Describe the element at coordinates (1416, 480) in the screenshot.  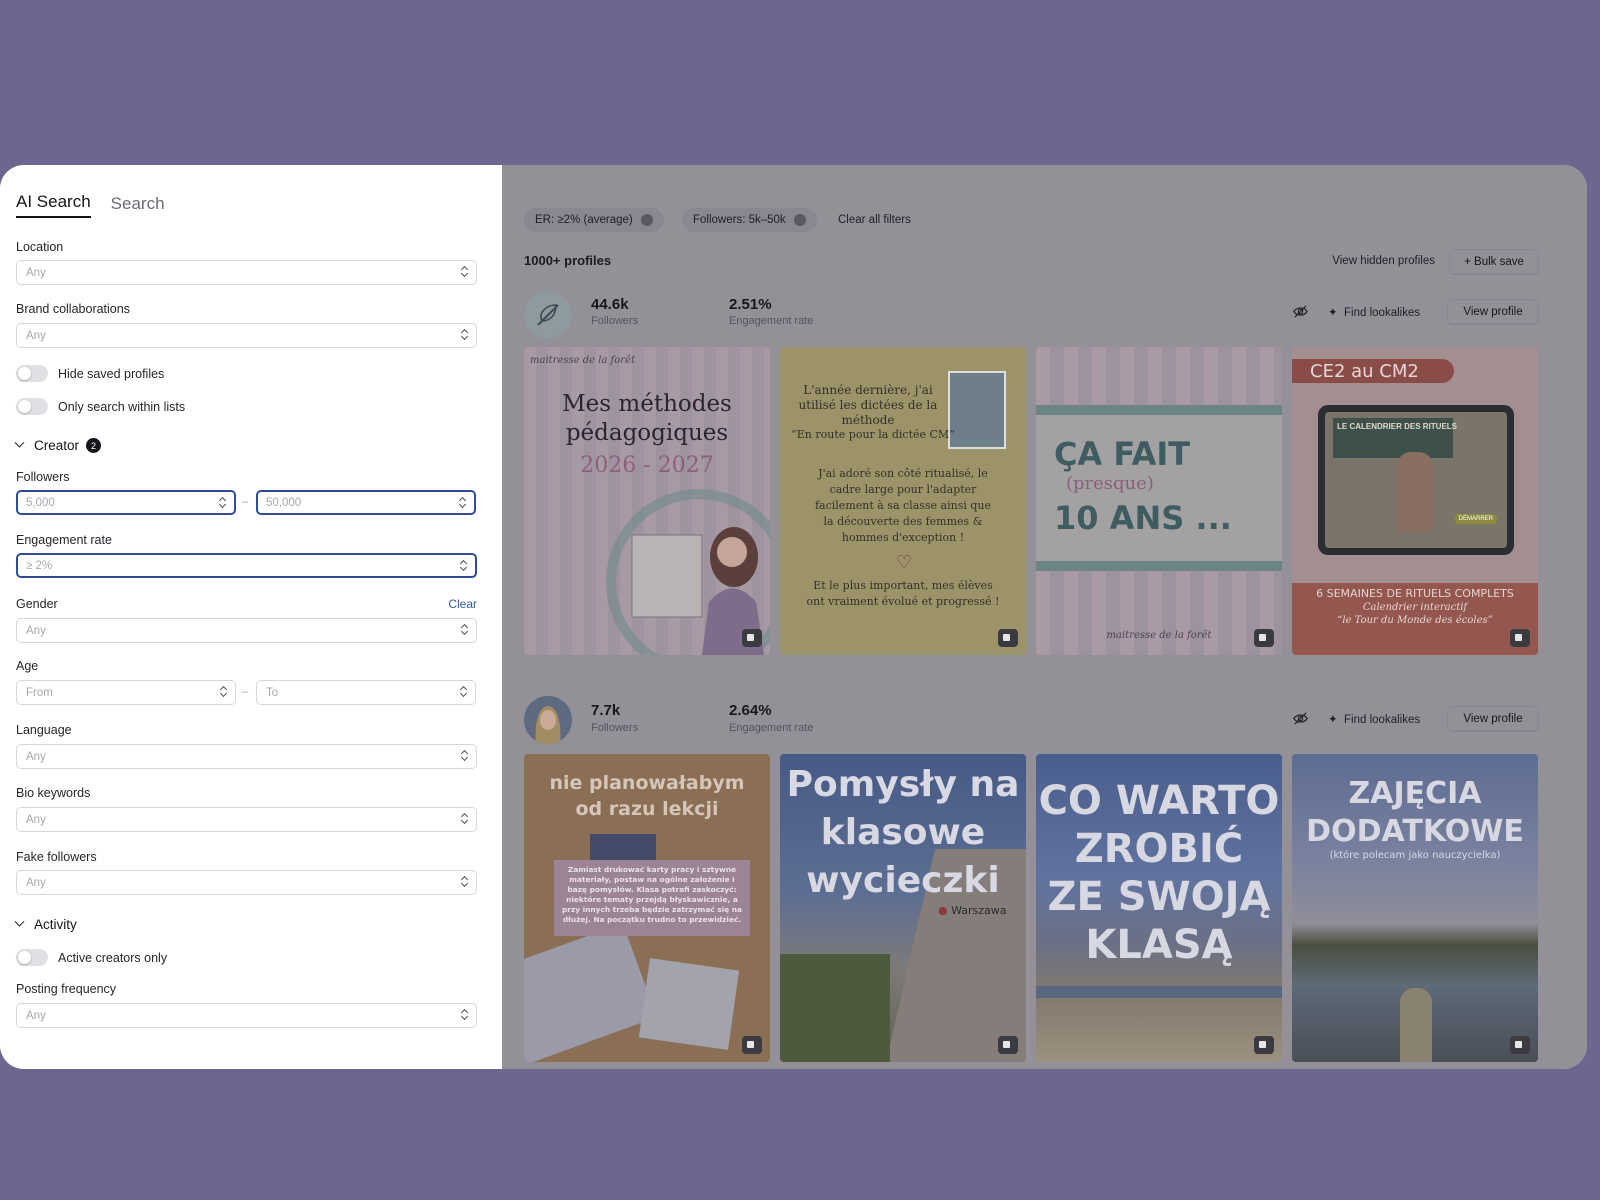
I see `tablet-mockup: LE CALENDRIER DES RITUELS DÉMARRER` at that location.